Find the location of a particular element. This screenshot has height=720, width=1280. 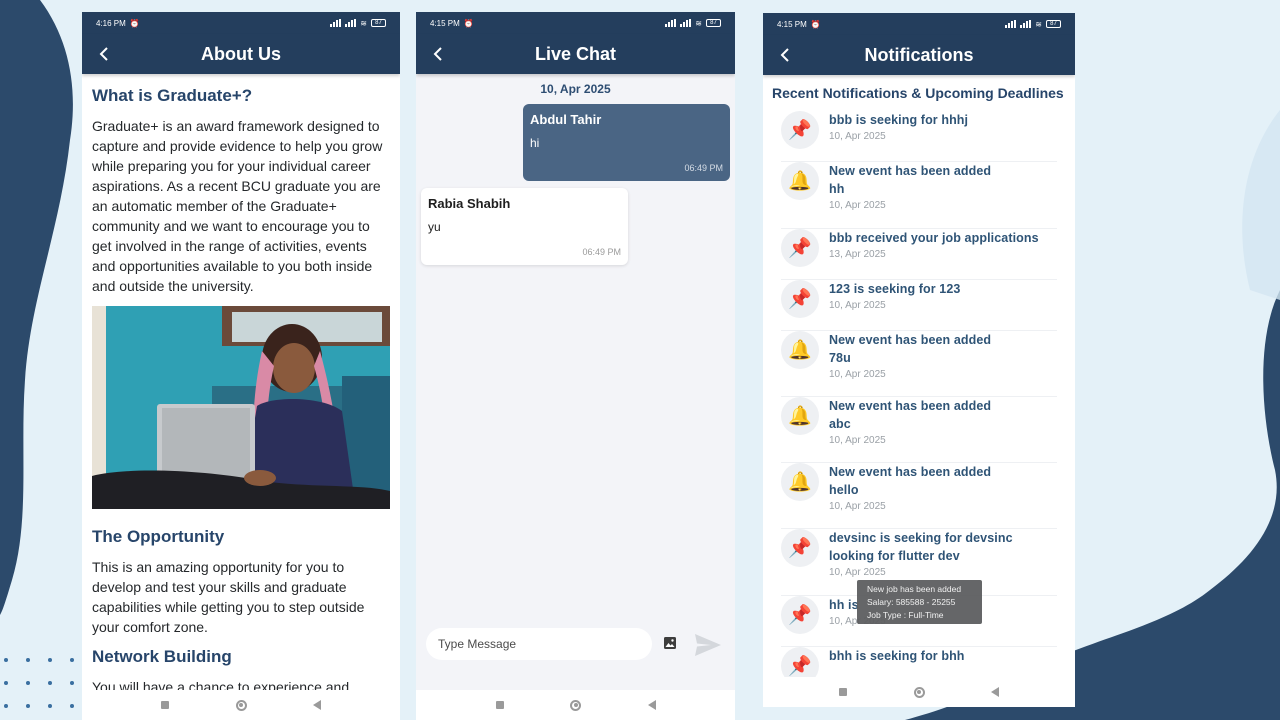

notification-text: bhh is seeking for bhh is located at coordinates (897, 657).